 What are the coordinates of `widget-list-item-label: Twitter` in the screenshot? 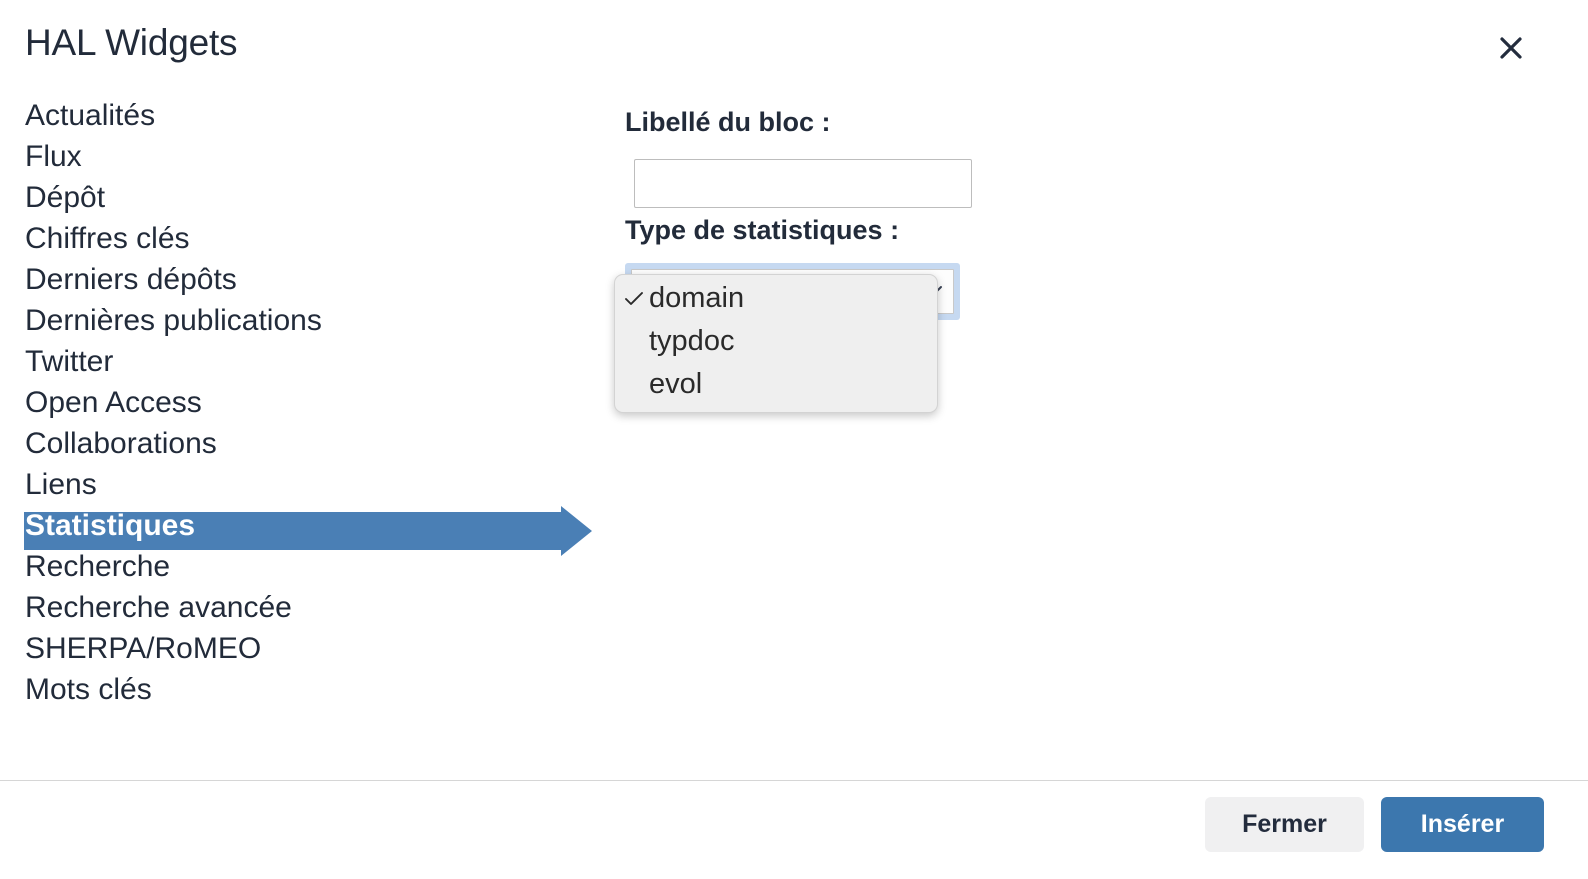 It's located at (69, 361).